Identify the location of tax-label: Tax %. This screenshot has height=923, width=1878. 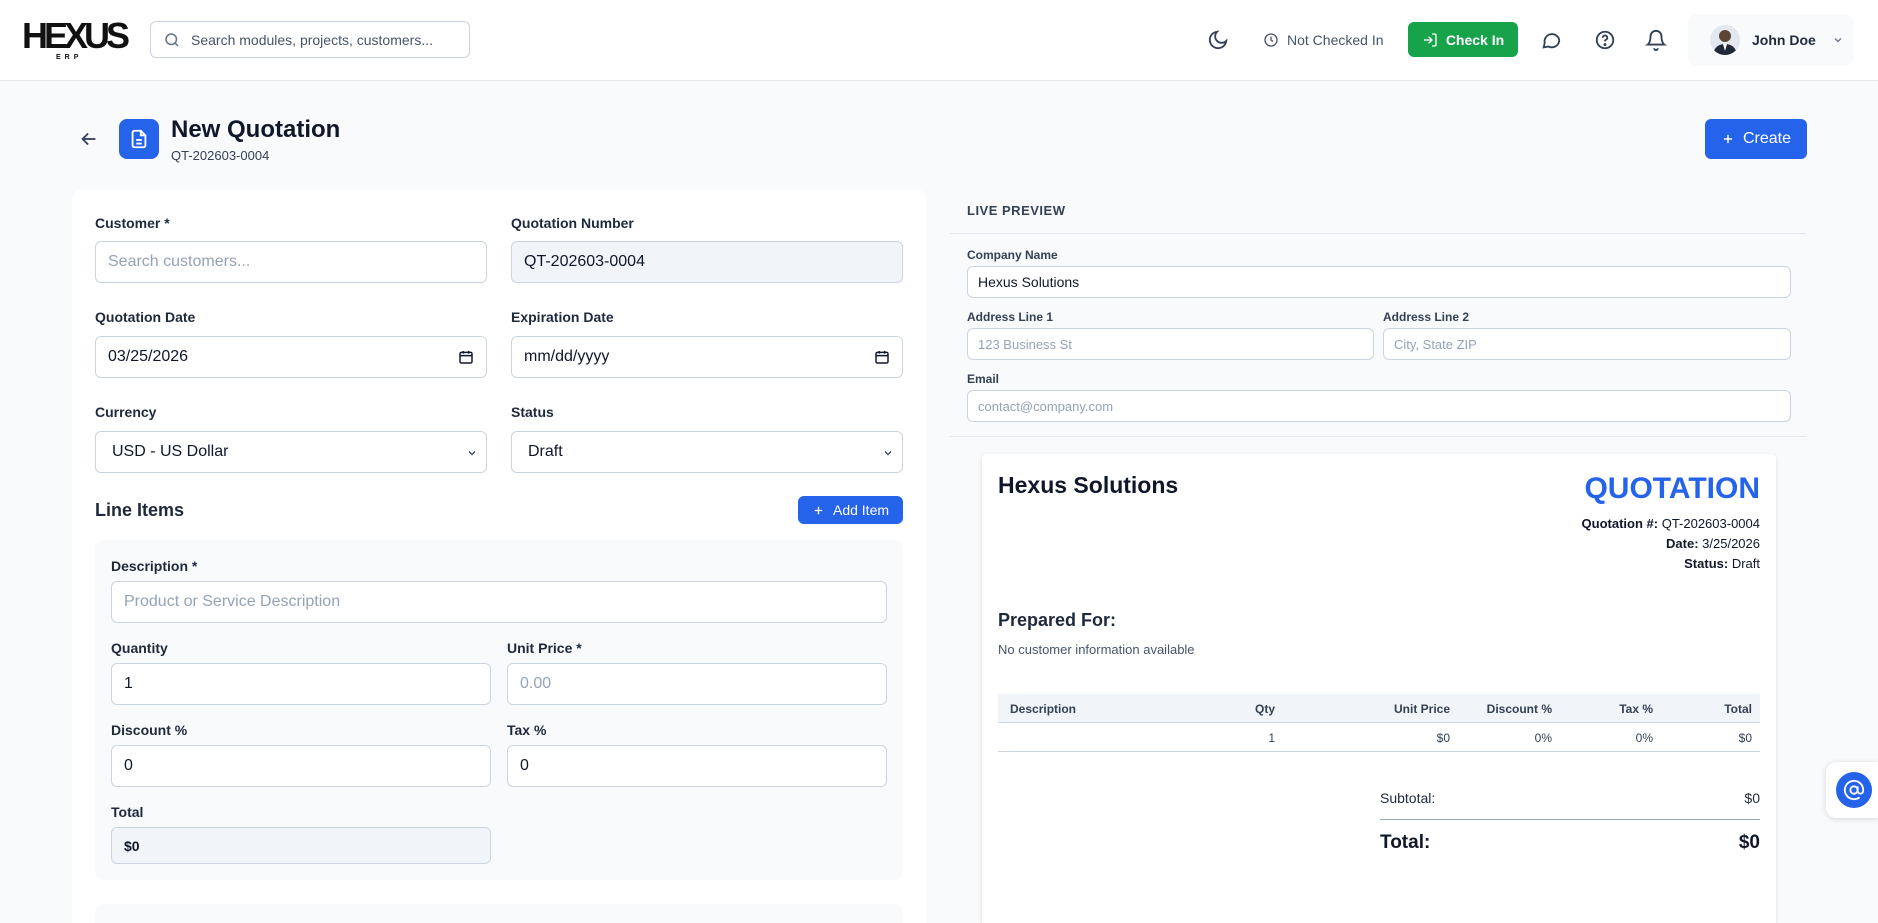
(527, 730).